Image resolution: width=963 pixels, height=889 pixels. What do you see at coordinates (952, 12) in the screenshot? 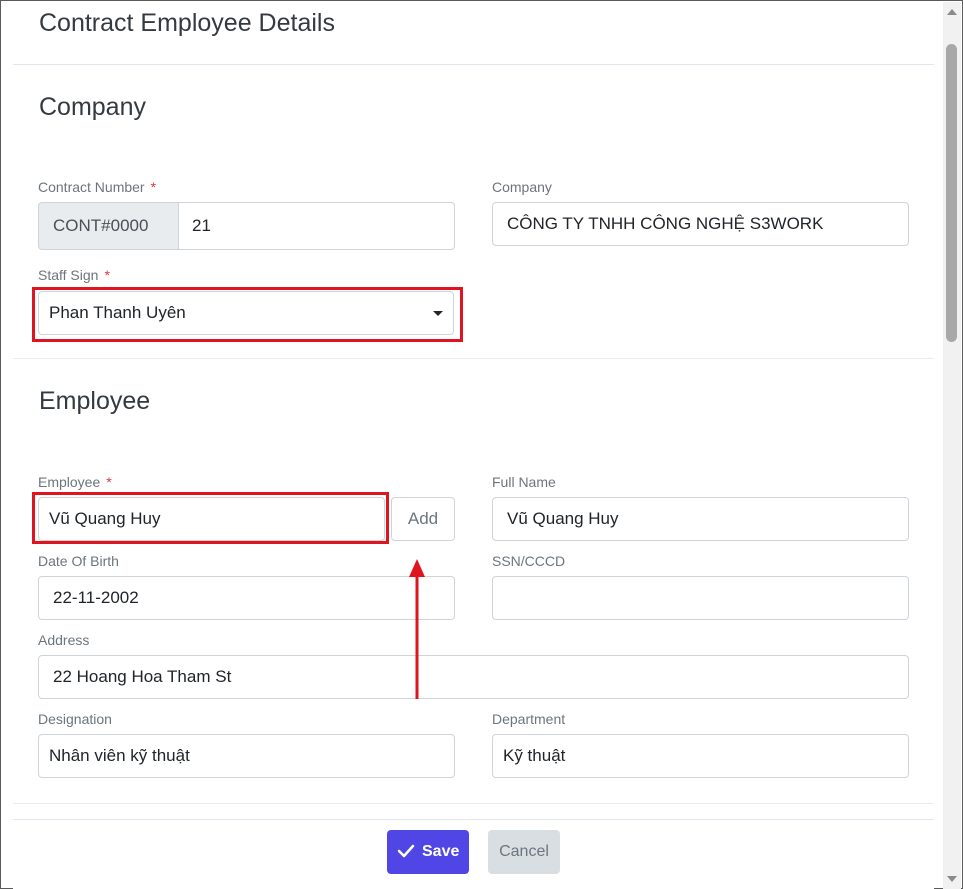
I see `scroll-up-icon` at bounding box center [952, 12].